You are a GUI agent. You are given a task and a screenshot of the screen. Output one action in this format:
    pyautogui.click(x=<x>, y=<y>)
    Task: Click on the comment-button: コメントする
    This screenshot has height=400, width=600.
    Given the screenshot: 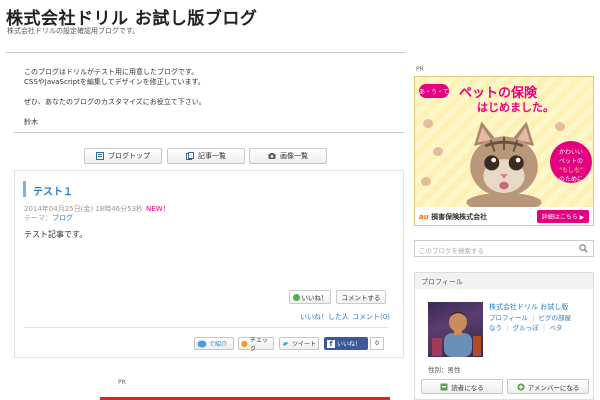 What is the action you would take?
    pyautogui.click(x=361, y=297)
    